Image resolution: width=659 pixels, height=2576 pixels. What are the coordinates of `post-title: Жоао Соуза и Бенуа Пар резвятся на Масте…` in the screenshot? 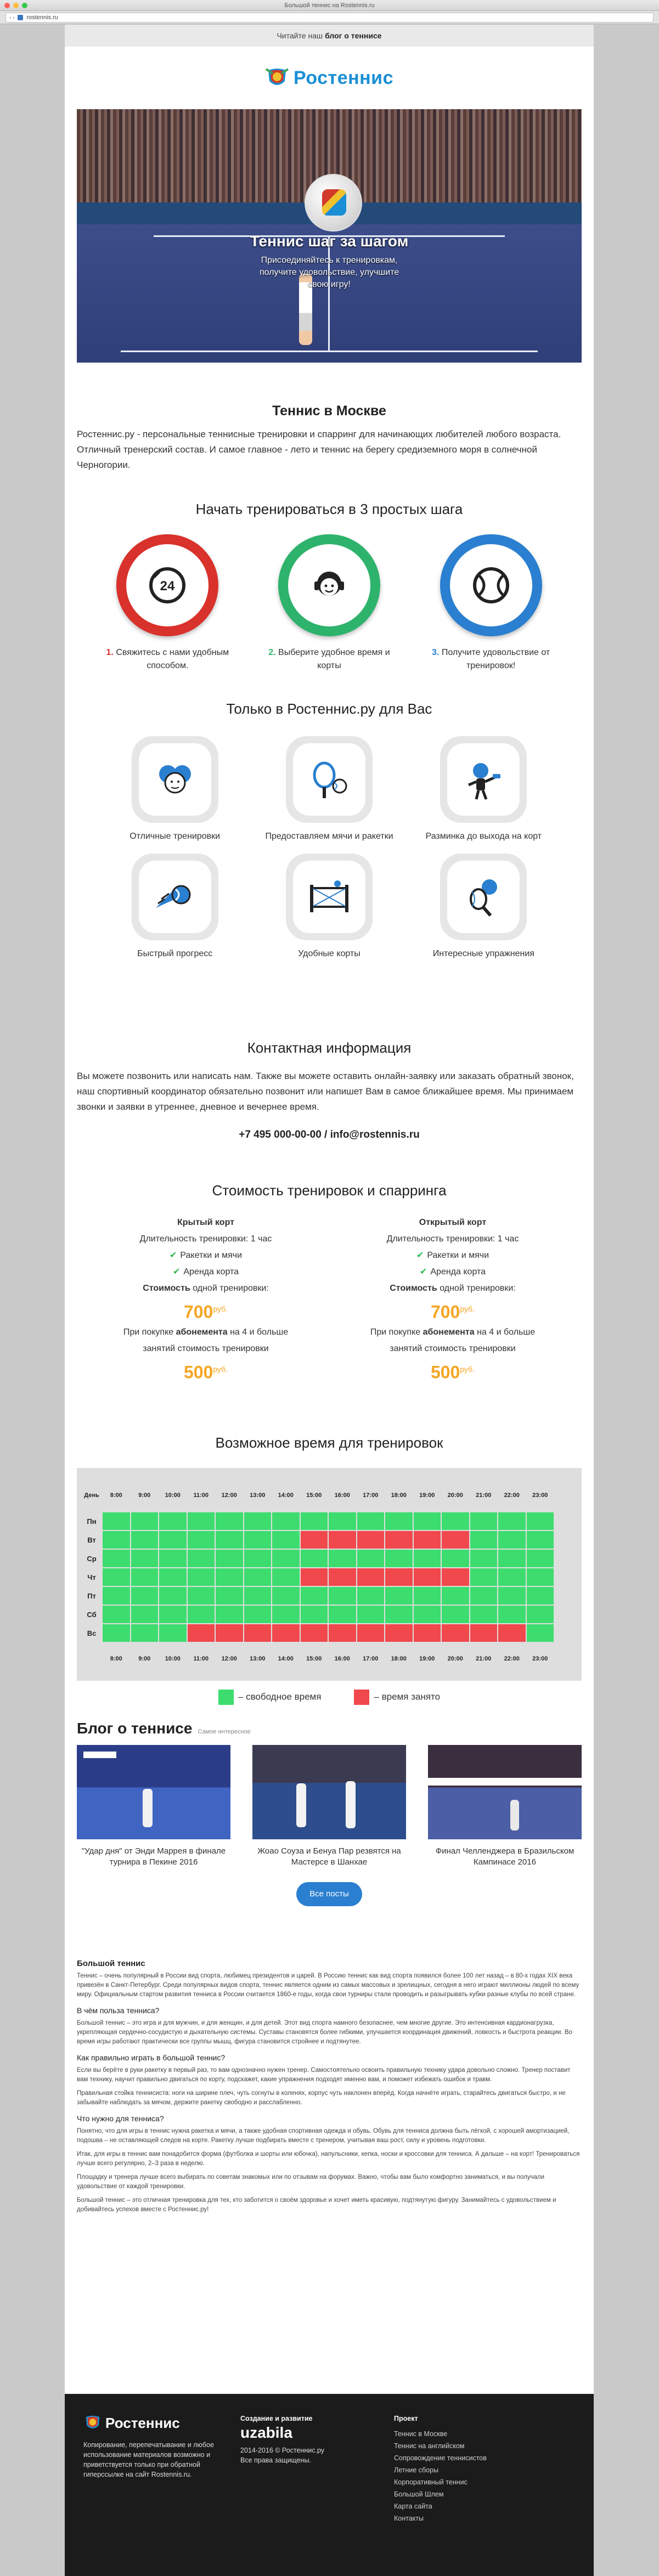 It's located at (329, 1857).